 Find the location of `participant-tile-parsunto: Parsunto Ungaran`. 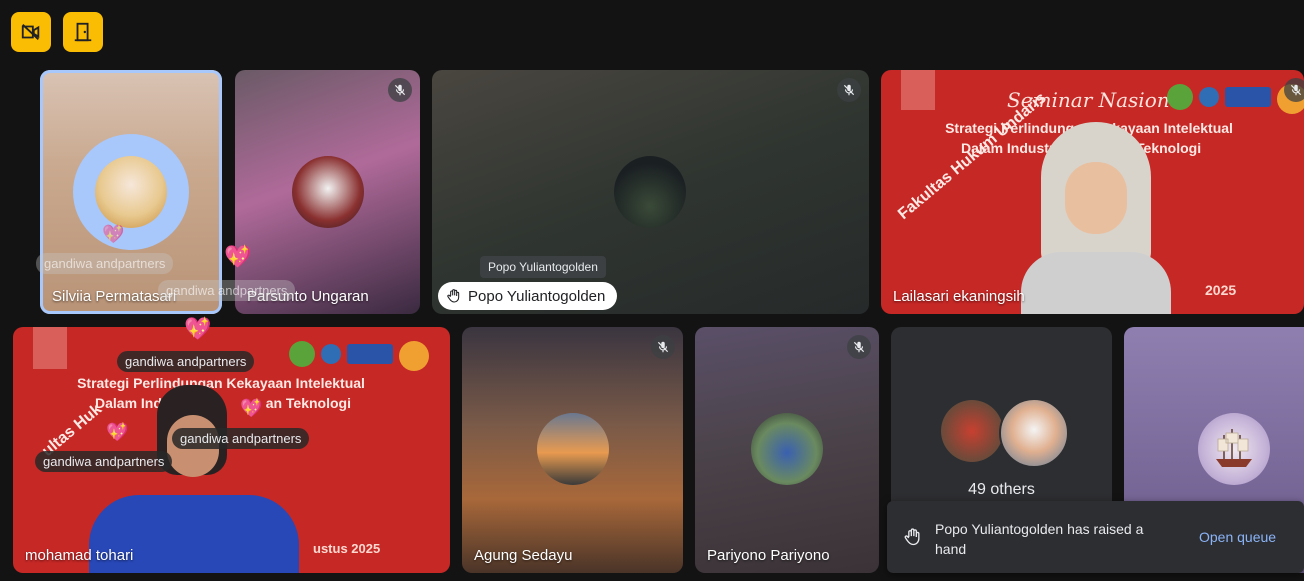

participant-tile-parsunto: Parsunto Ungaran is located at coordinates (327, 192).